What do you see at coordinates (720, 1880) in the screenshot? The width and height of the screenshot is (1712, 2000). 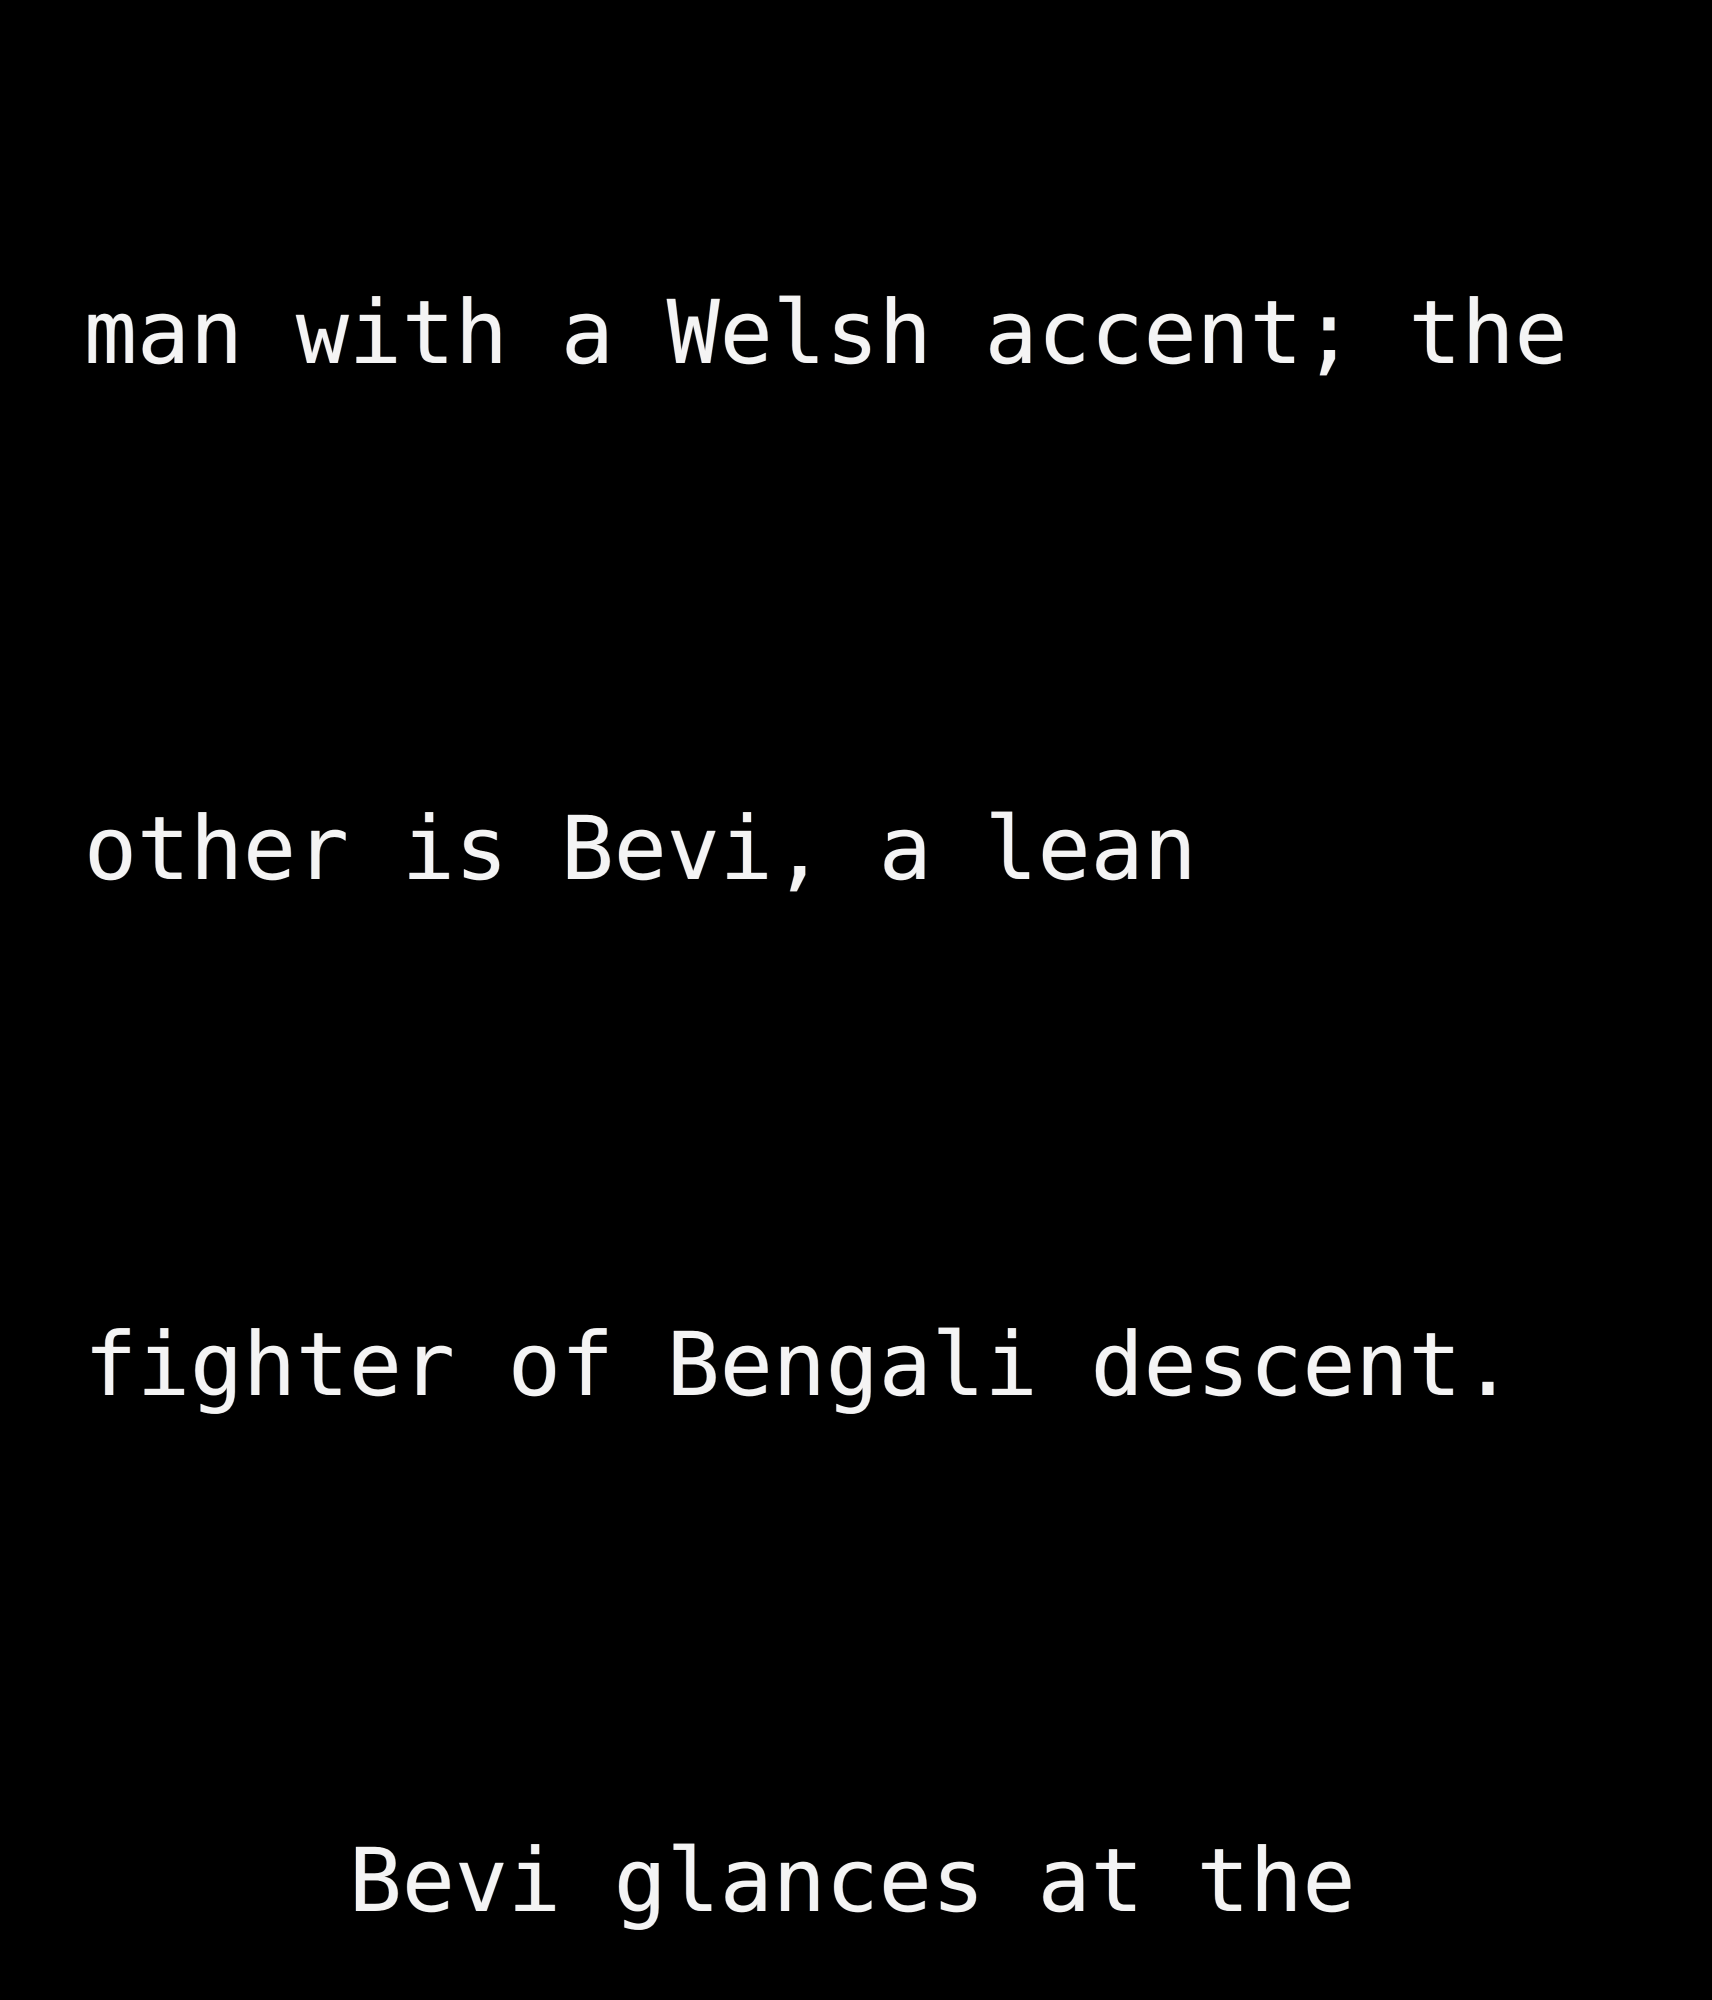 I see `text-line: Bevi glances at the` at bounding box center [720, 1880].